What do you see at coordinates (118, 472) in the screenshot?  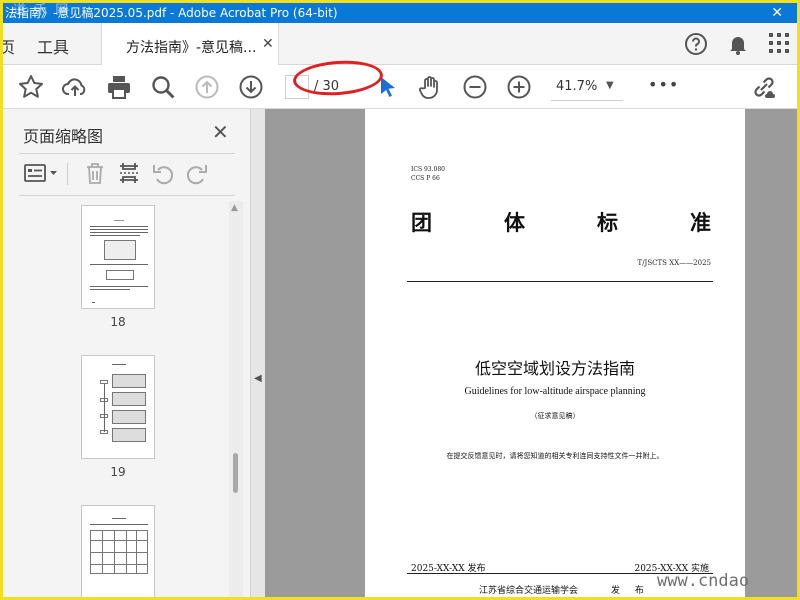 I see `thumbnail-page-number: 19` at bounding box center [118, 472].